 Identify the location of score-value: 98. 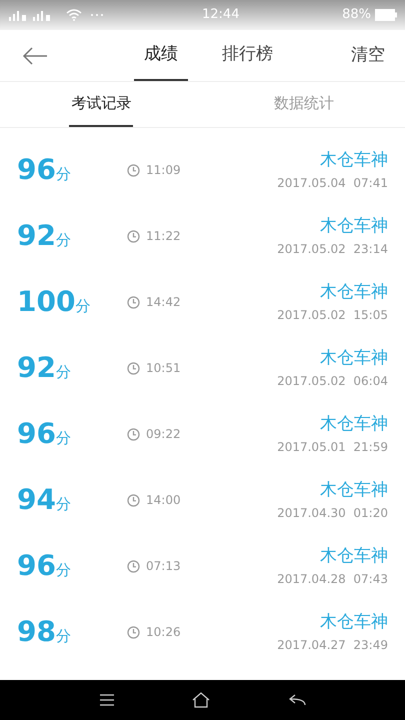
(36, 632).